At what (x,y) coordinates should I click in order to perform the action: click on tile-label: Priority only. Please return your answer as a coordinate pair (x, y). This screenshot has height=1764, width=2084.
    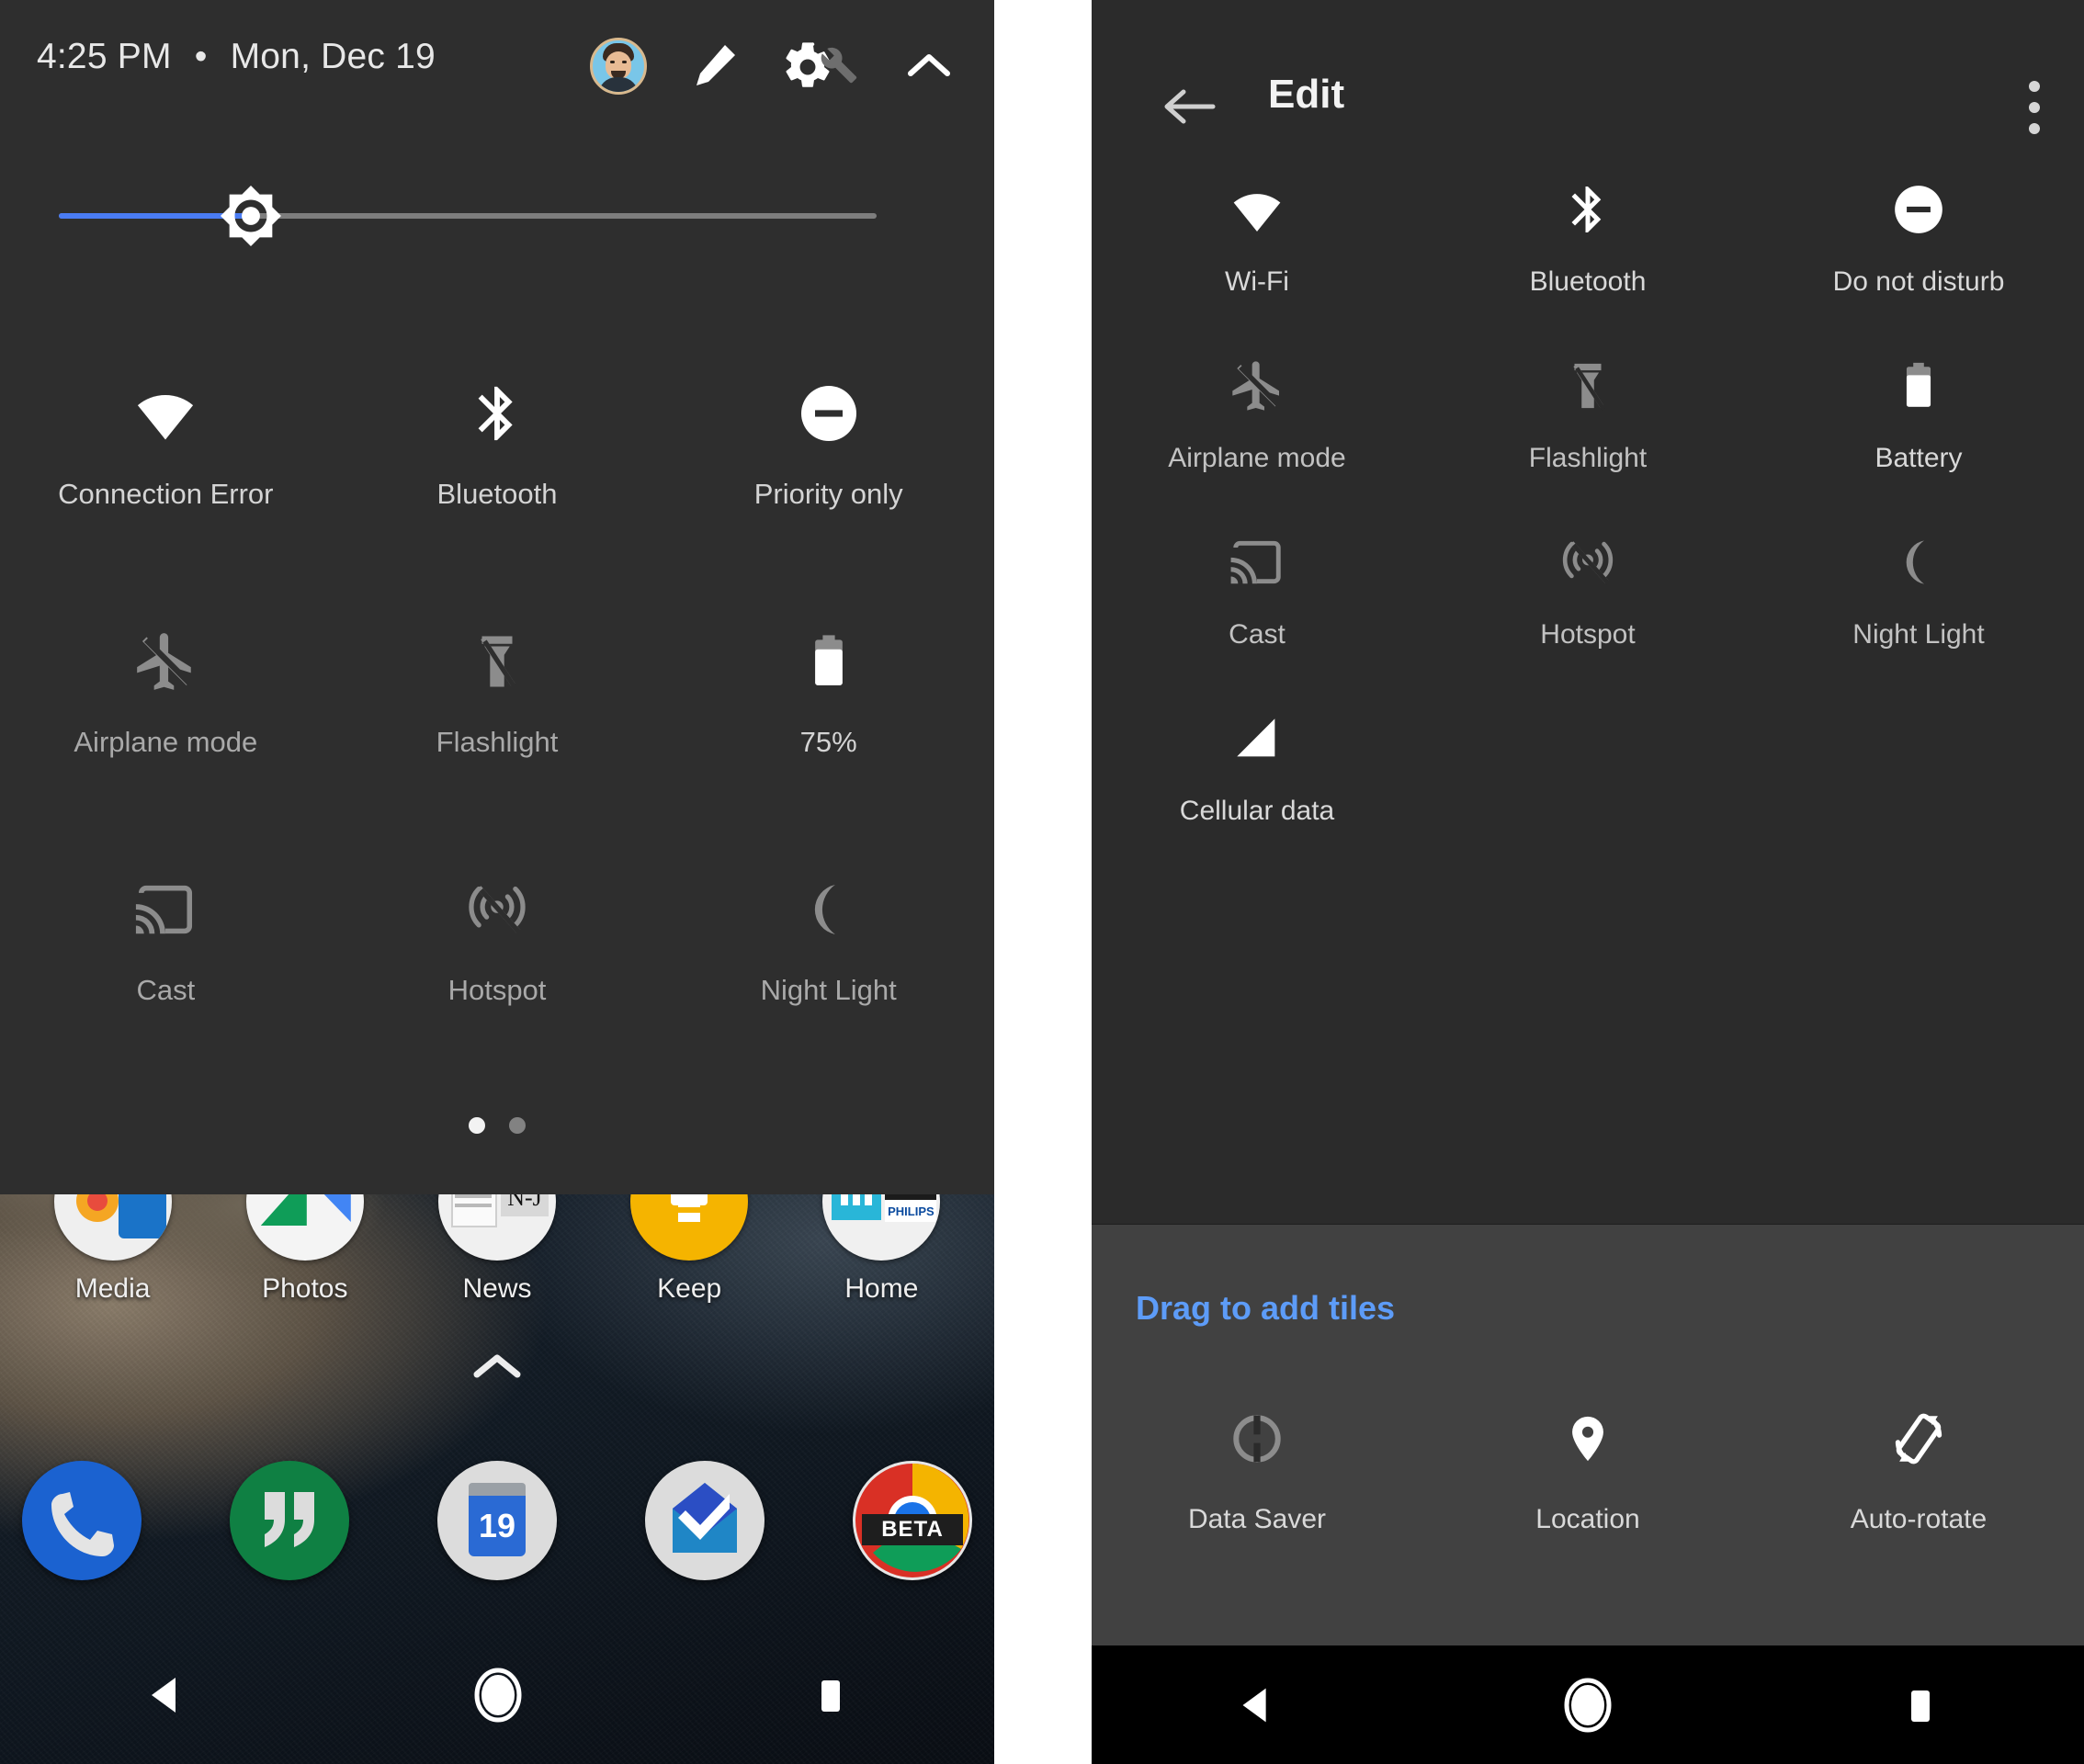
    Looking at the image, I should click on (828, 494).